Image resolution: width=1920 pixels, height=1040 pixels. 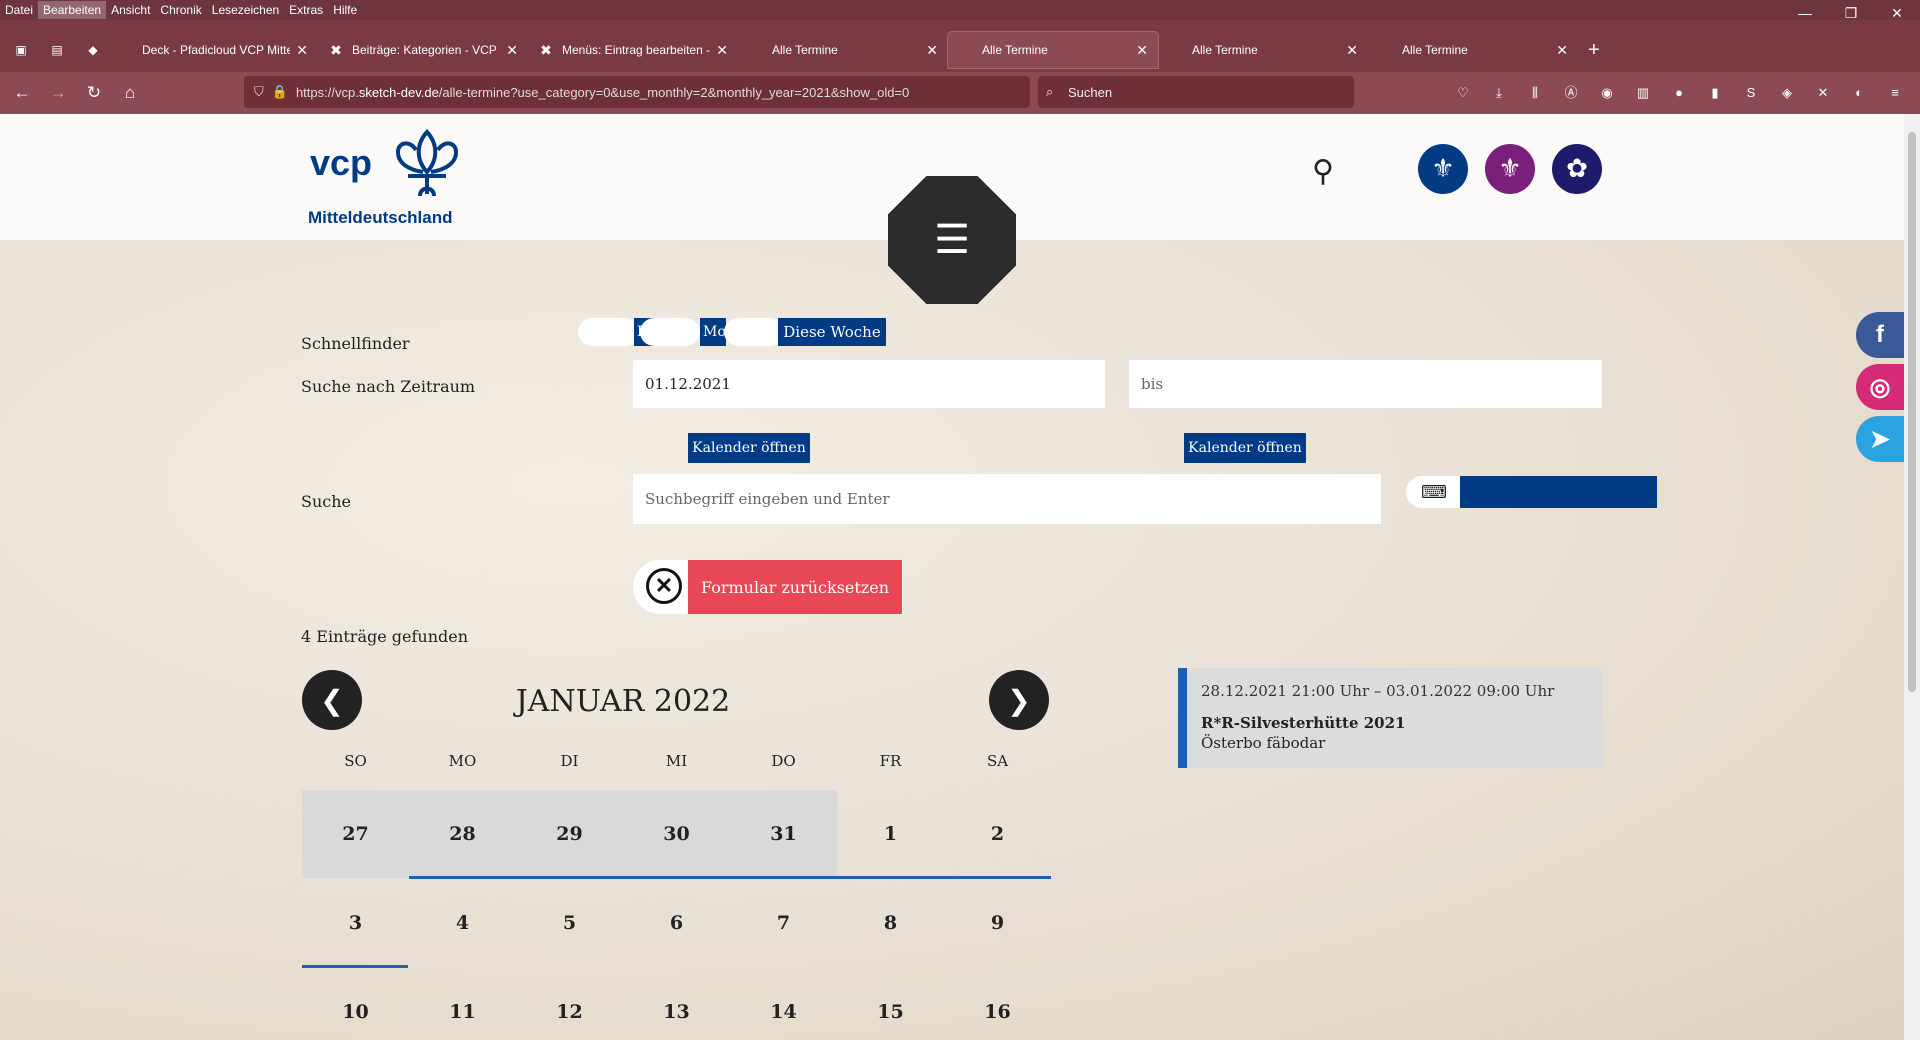 What do you see at coordinates (1473, 50) in the screenshot?
I see `tab-alle-termine-4: Alle Termine ✕` at bounding box center [1473, 50].